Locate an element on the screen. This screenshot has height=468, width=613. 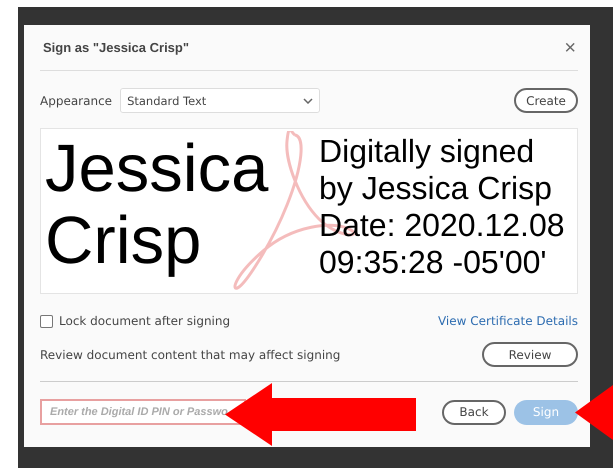
review-text: Review document content that may affect signing is located at coordinates (190, 355).